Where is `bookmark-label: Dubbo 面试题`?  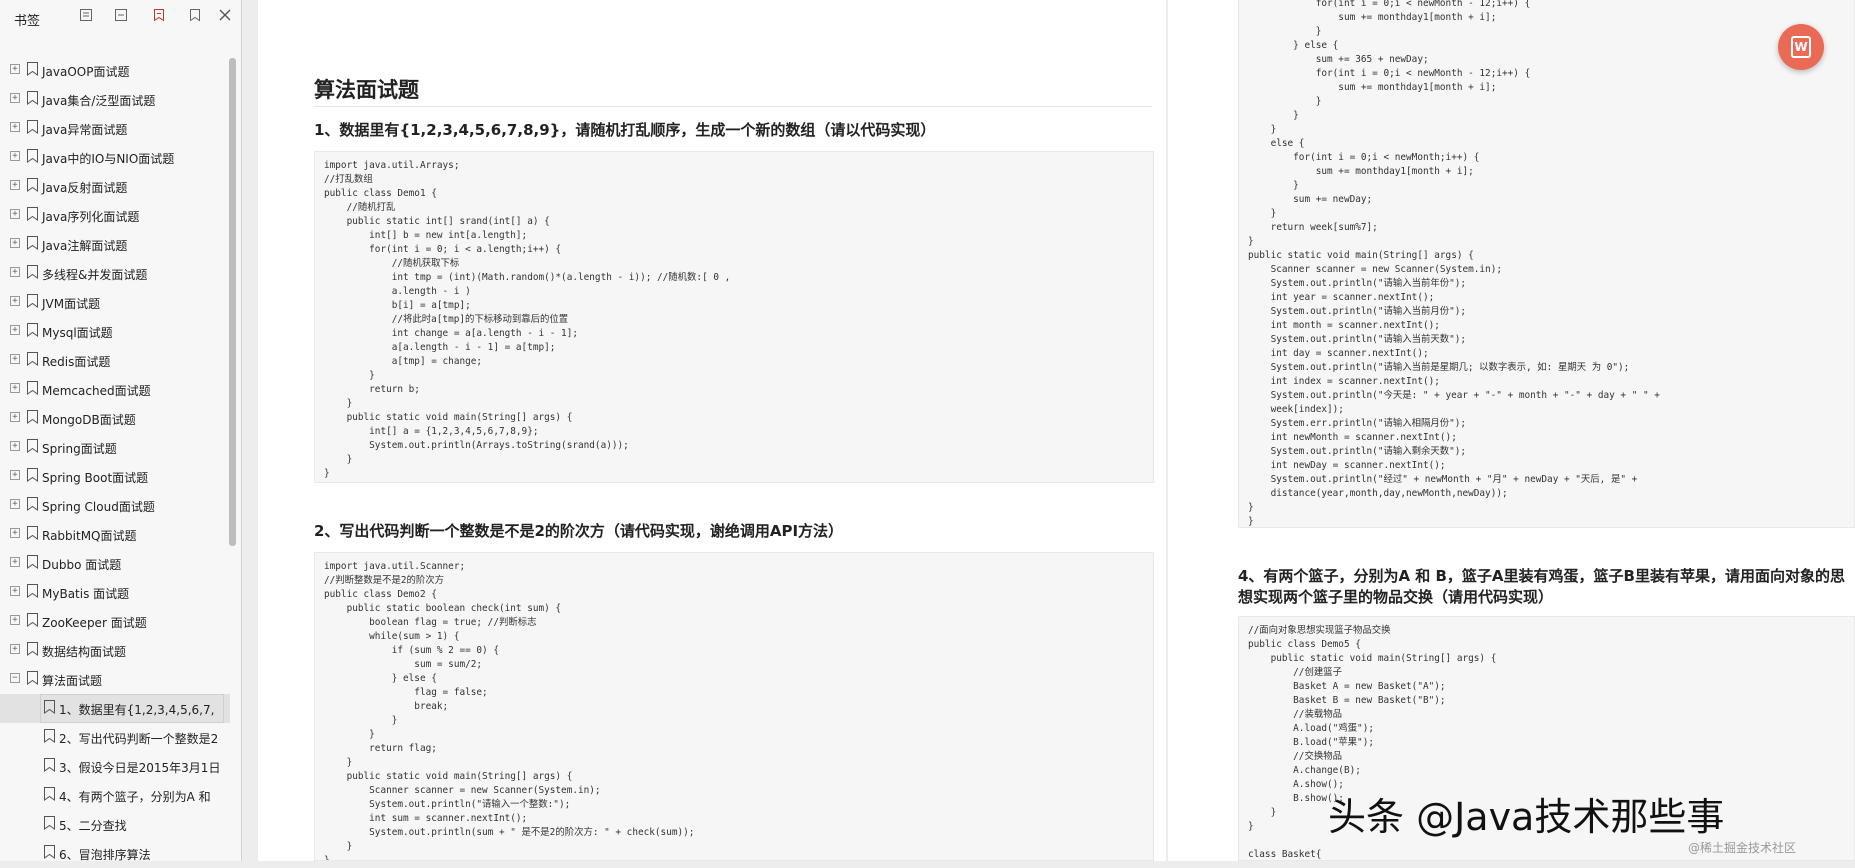
bookmark-label: Dubbo 面试题 is located at coordinates (82, 565).